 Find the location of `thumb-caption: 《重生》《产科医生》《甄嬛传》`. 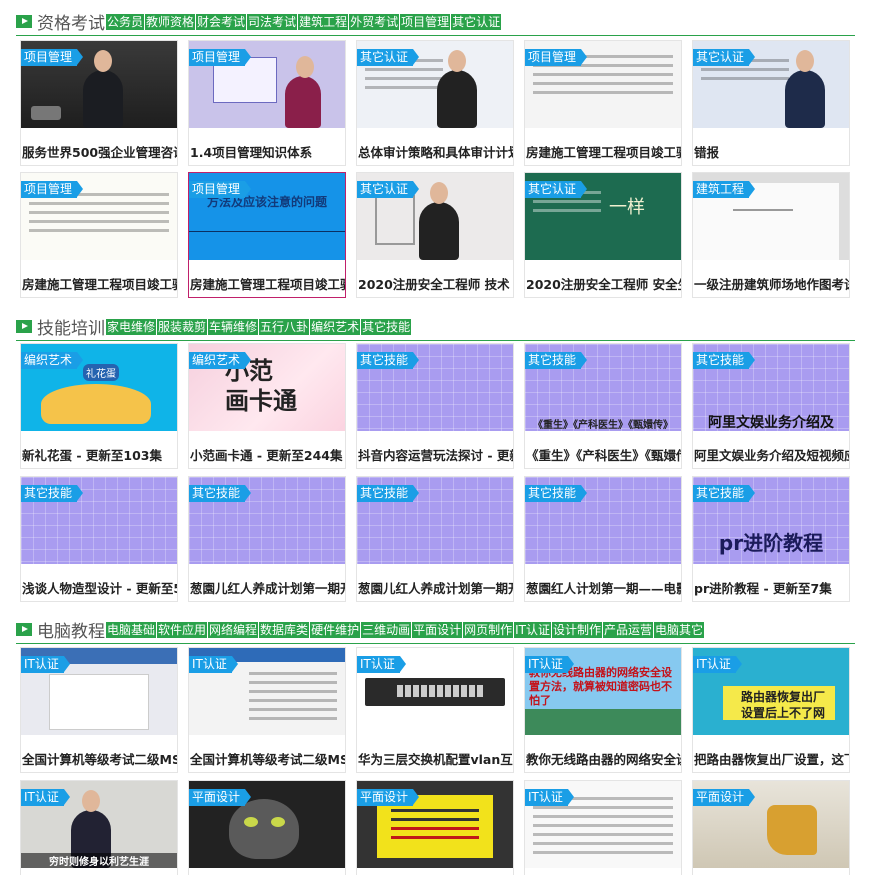

thumb-caption: 《重生》《产科医生》《甄嬛传》 is located at coordinates (603, 425).